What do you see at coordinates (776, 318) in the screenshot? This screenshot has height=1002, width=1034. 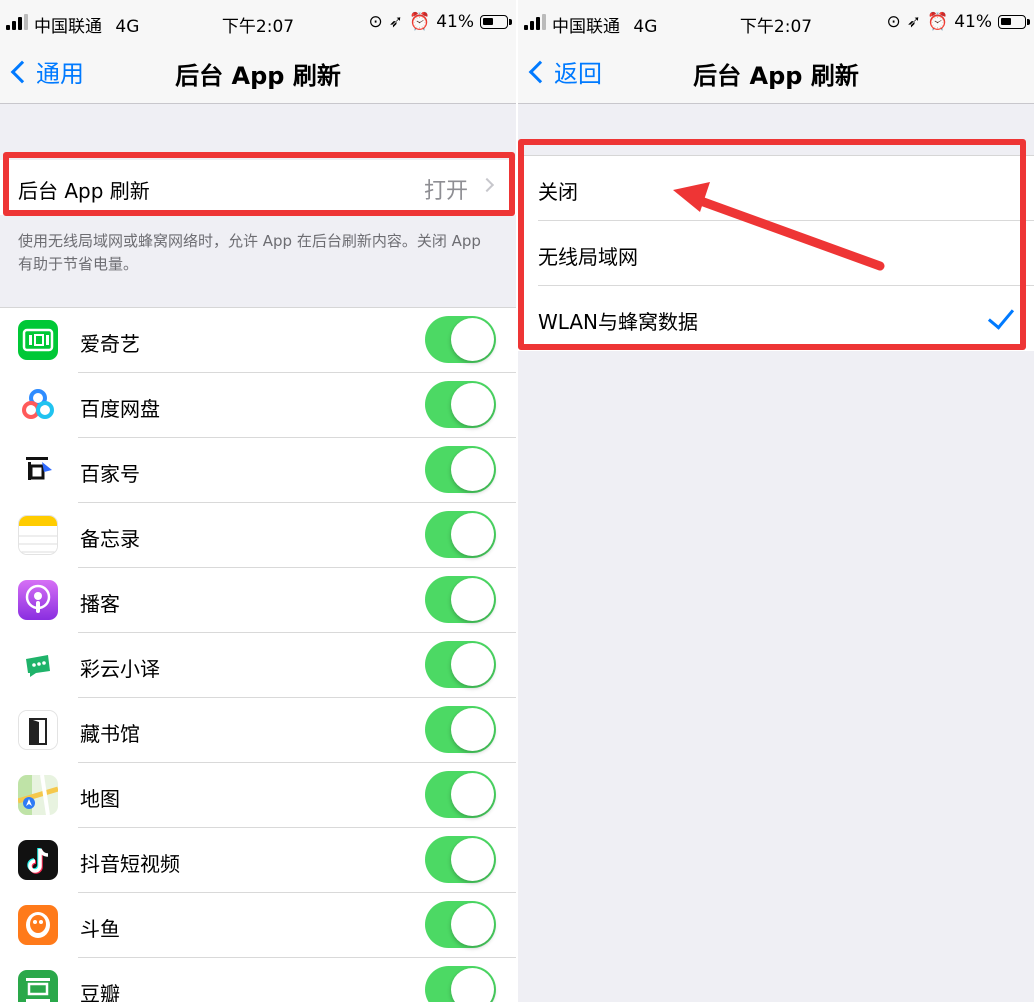 I see `option-wlan-cellular: WLAN与蜂窝数据` at bounding box center [776, 318].